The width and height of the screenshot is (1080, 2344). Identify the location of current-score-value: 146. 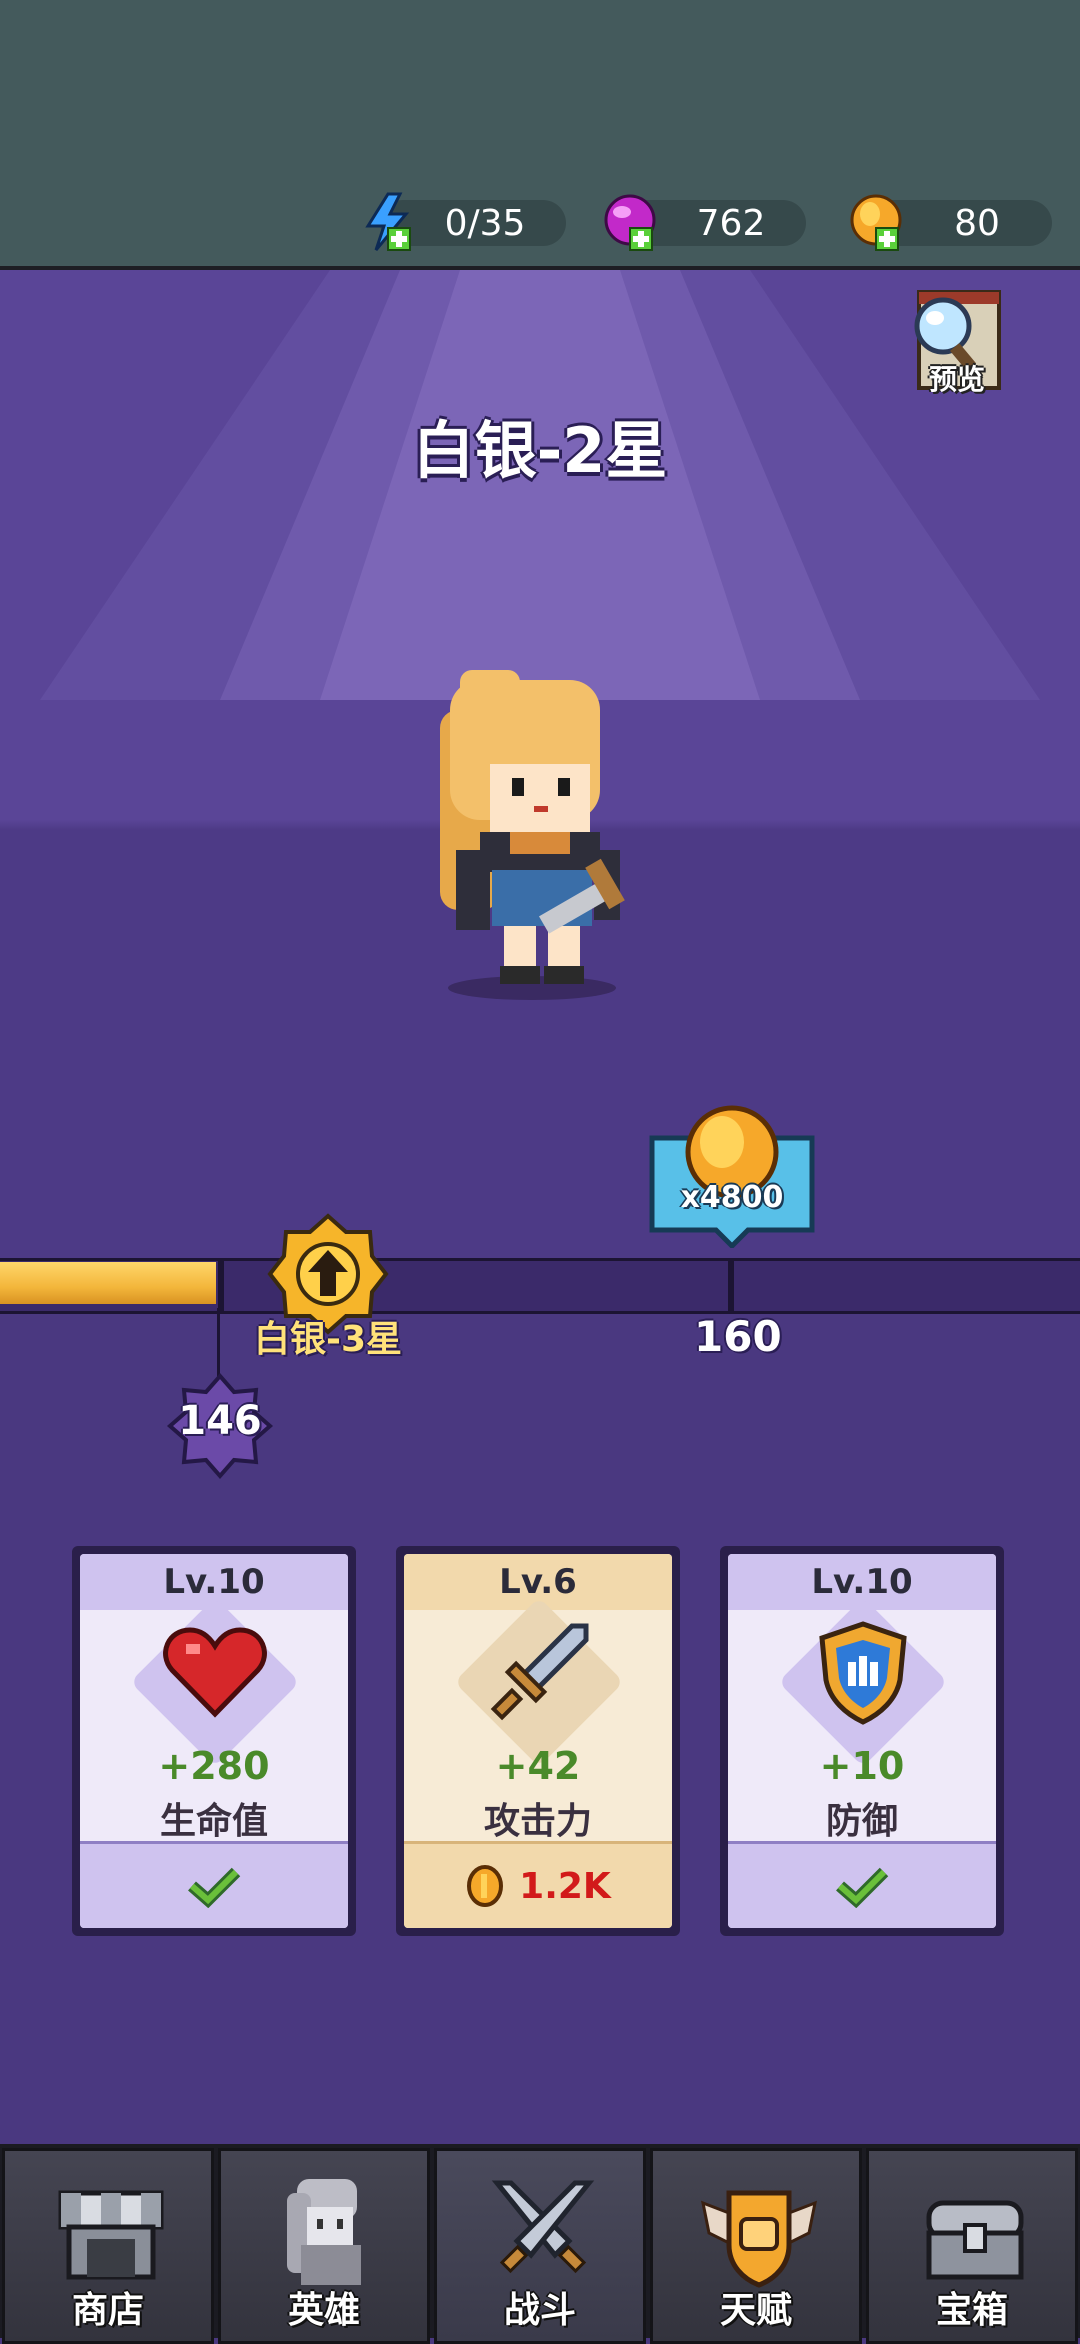
(220, 1421).